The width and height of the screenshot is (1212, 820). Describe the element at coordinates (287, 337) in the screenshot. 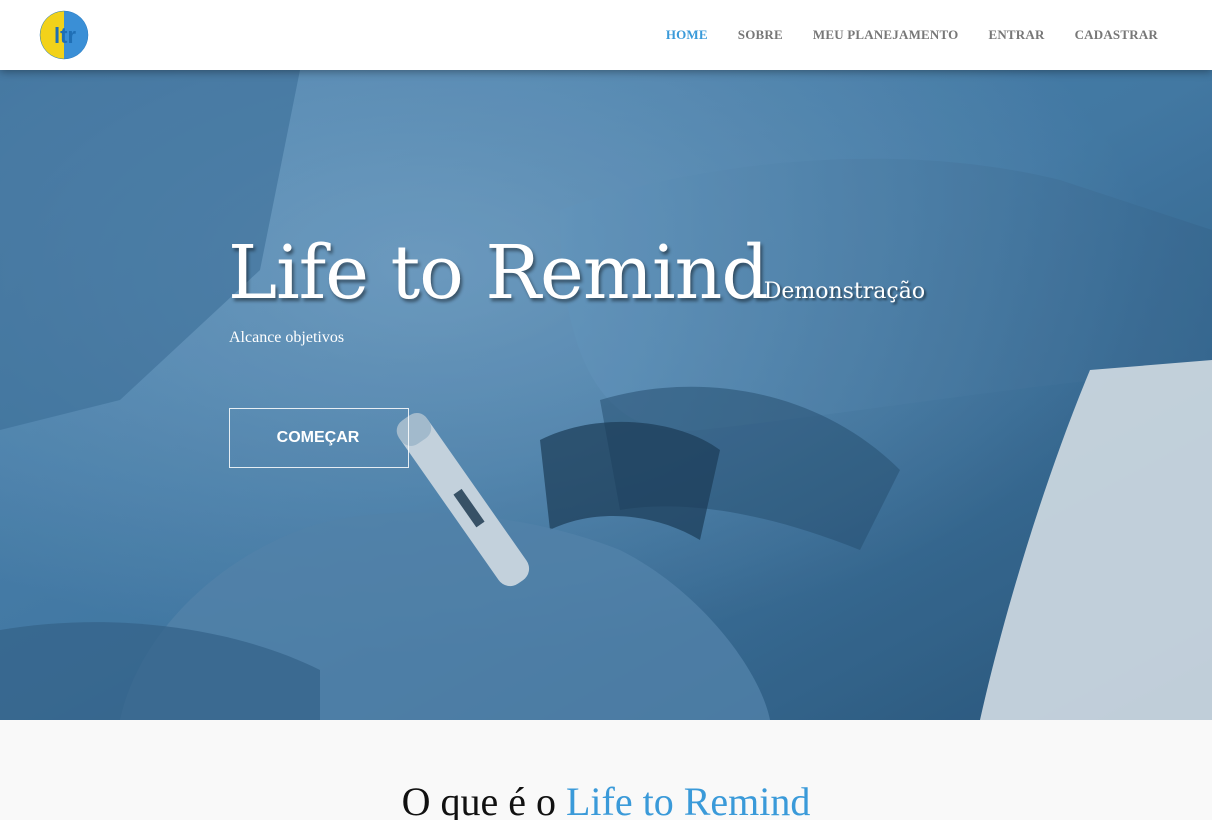

I see `hero-tagline: Alcance objetivos` at that location.